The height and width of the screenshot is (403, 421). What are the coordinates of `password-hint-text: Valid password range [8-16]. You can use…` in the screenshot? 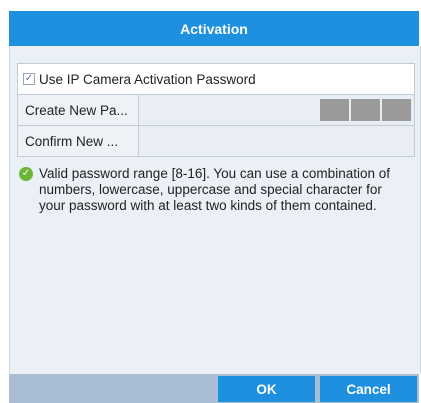 It's located at (214, 189).